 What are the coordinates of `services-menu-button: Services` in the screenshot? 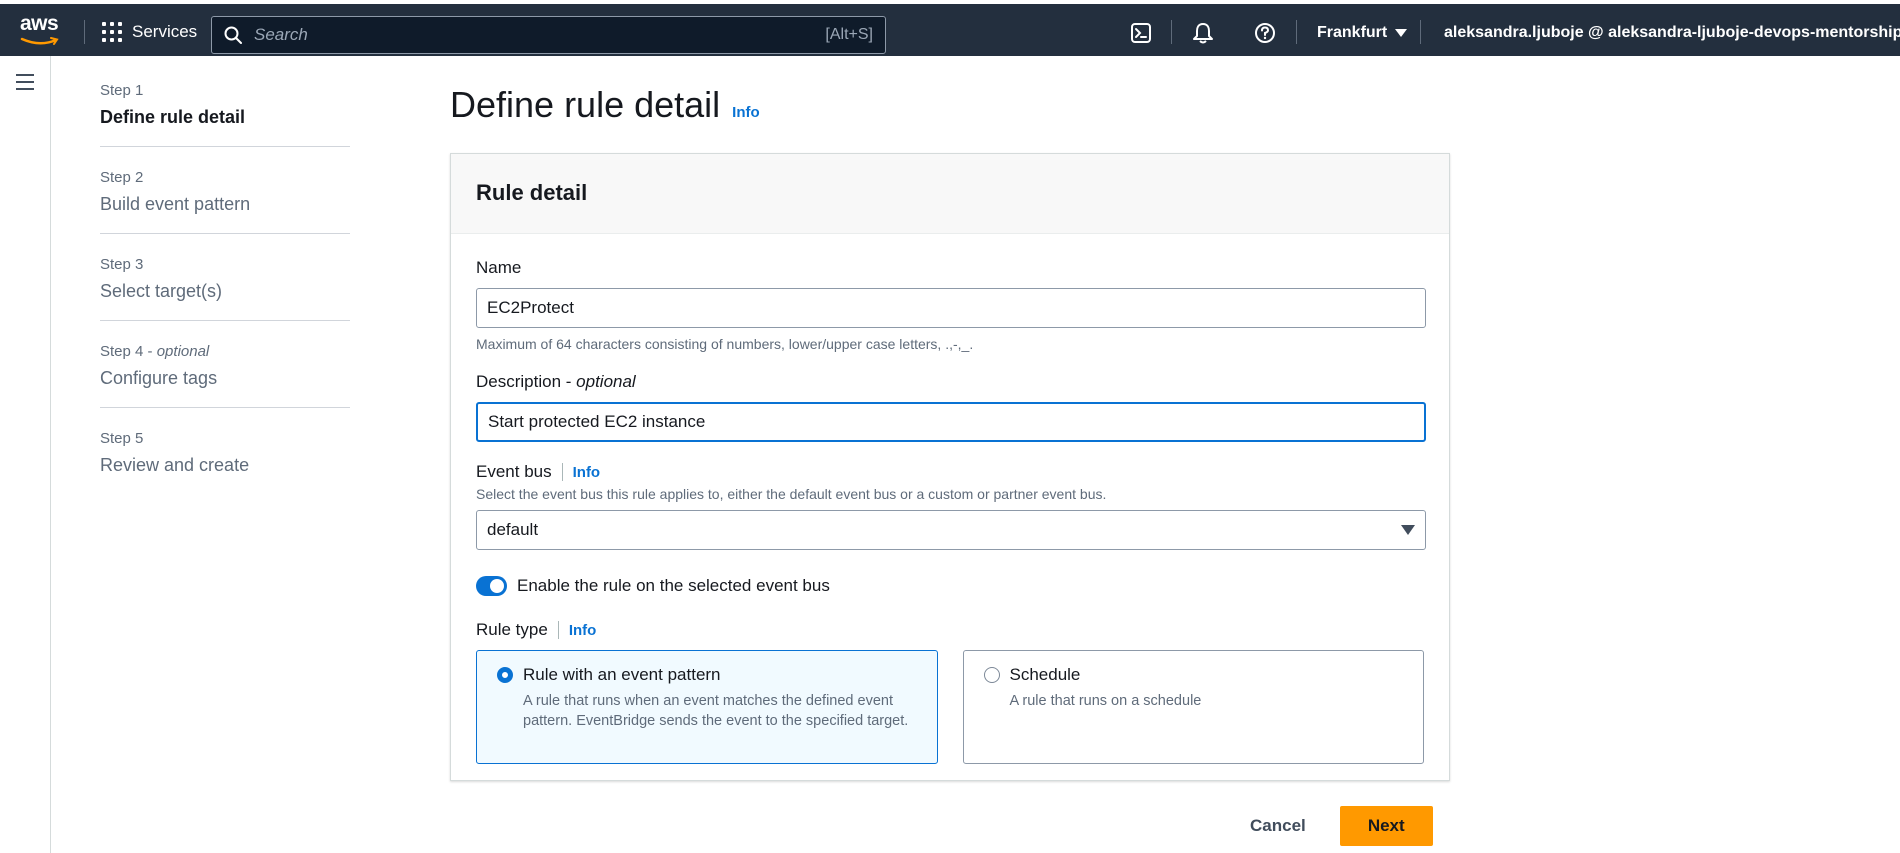 It's located at (149, 32).